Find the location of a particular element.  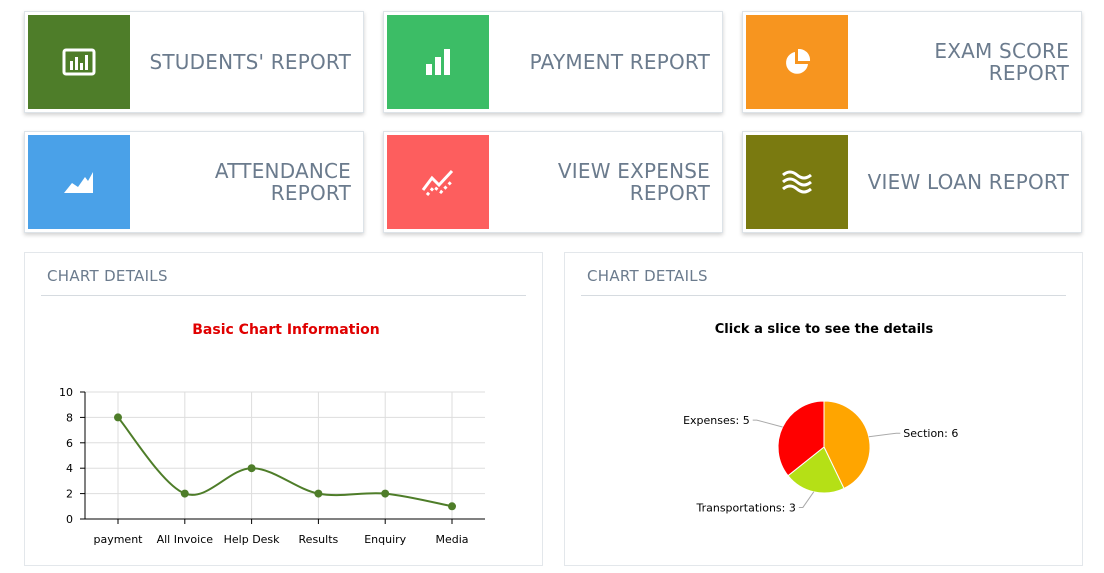

attendance-report-tile: ATTENDANCE REPORT is located at coordinates (194, 182).